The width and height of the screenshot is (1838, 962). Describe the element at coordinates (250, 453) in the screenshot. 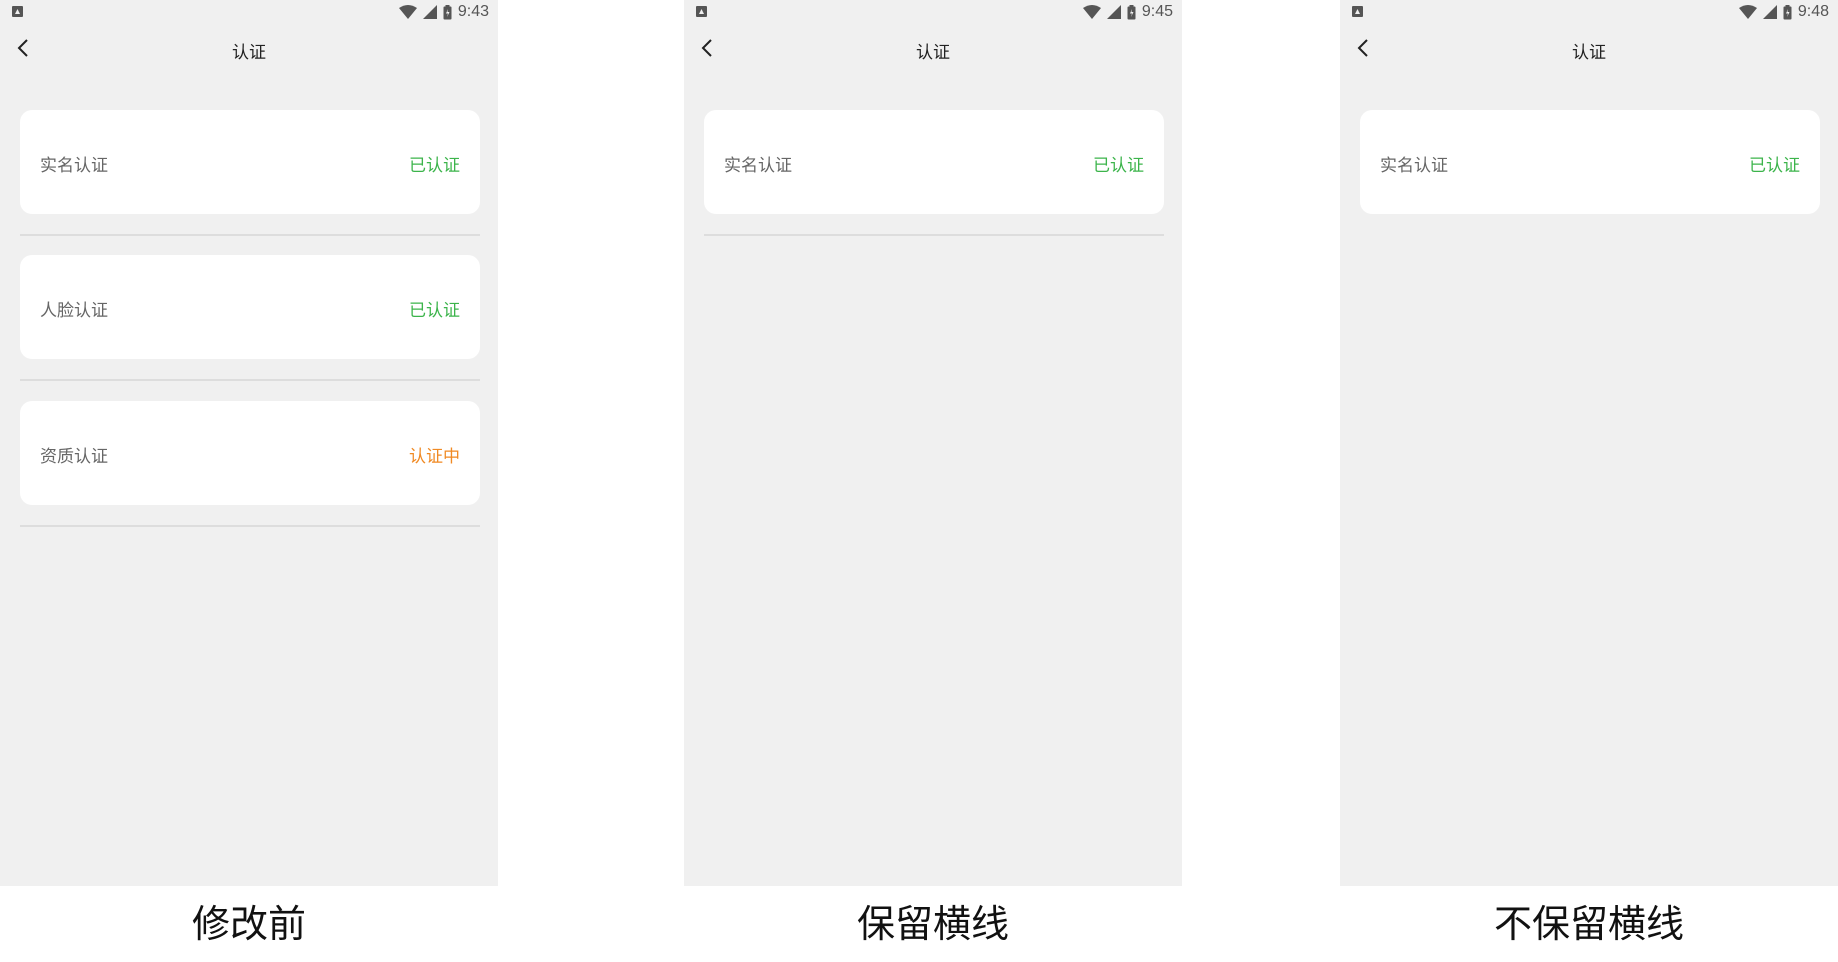

I see `auth-card-qualification: 资质认证 认证中` at that location.